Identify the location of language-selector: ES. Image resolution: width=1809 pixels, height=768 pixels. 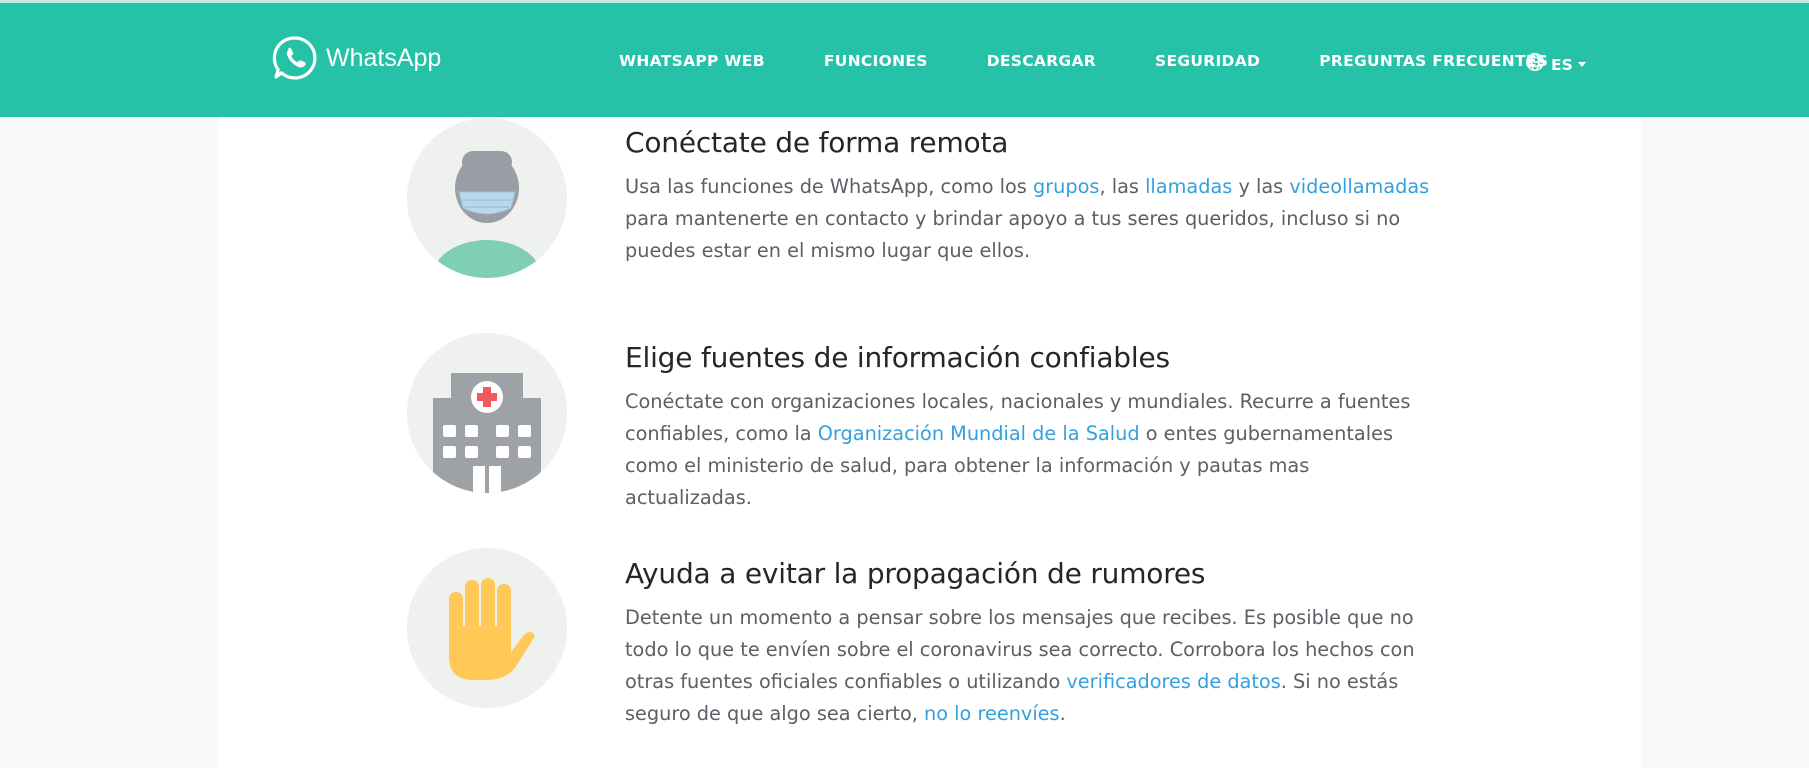
(1555, 64).